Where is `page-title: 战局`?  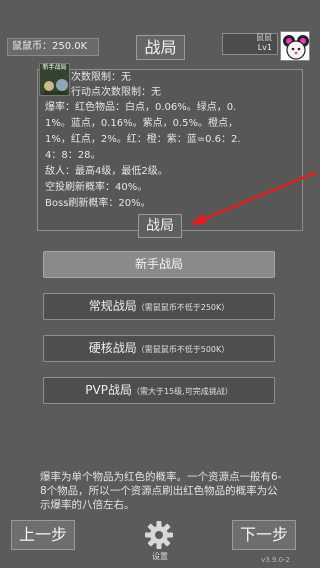
page-title: 战局 is located at coordinates (160, 47).